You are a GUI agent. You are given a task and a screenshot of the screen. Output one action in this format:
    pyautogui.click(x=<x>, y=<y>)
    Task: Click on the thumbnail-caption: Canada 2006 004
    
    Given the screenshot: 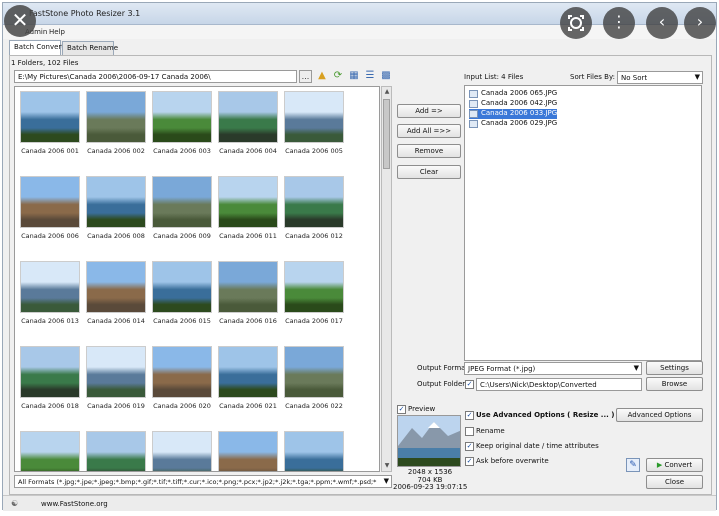 What is the action you would take?
    pyautogui.click(x=248, y=151)
    